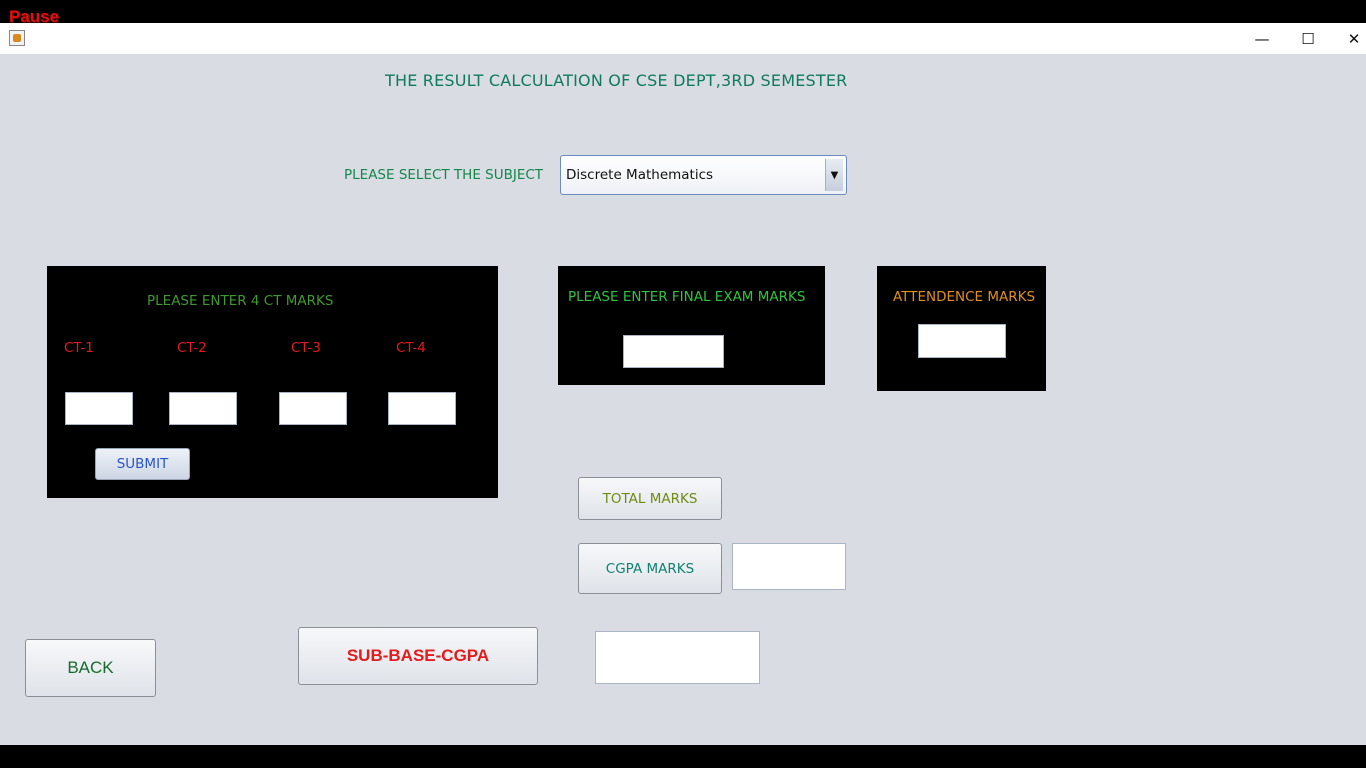 This screenshot has height=768, width=1366. I want to click on title-bar: — ☐ ✕, so click(683, 38).